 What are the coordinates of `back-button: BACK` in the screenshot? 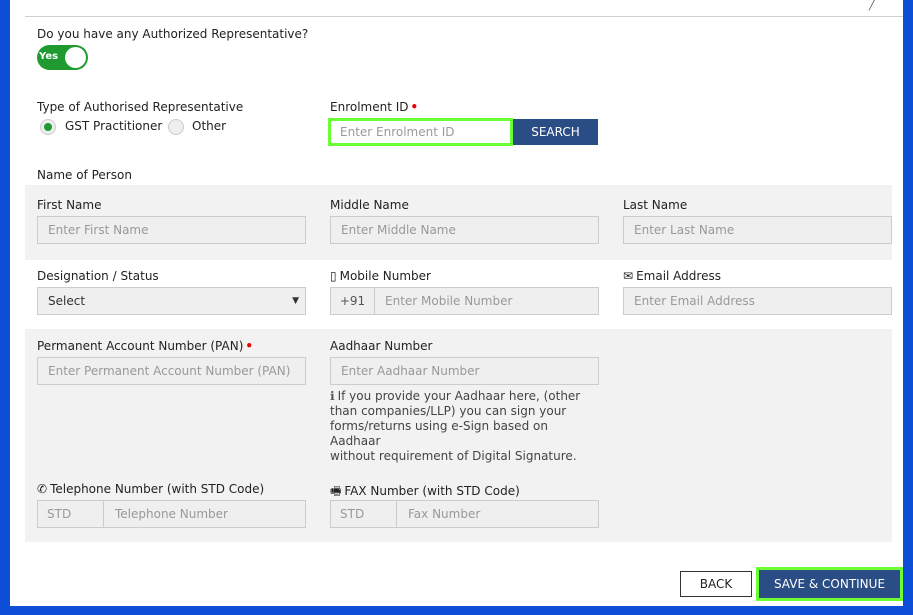 It's located at (716, 584).